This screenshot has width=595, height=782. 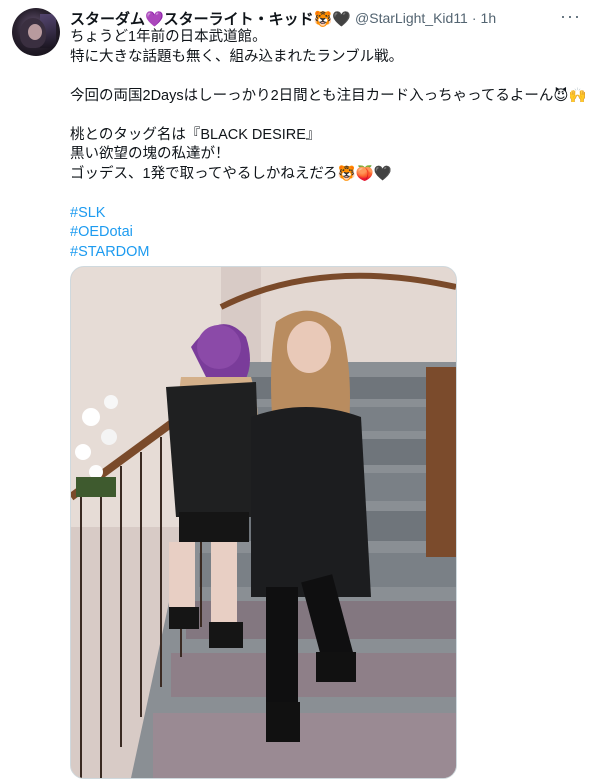 I want to click on tweet-line: ちょうど1年前の日本武道館。, so click(x=168, y=37).